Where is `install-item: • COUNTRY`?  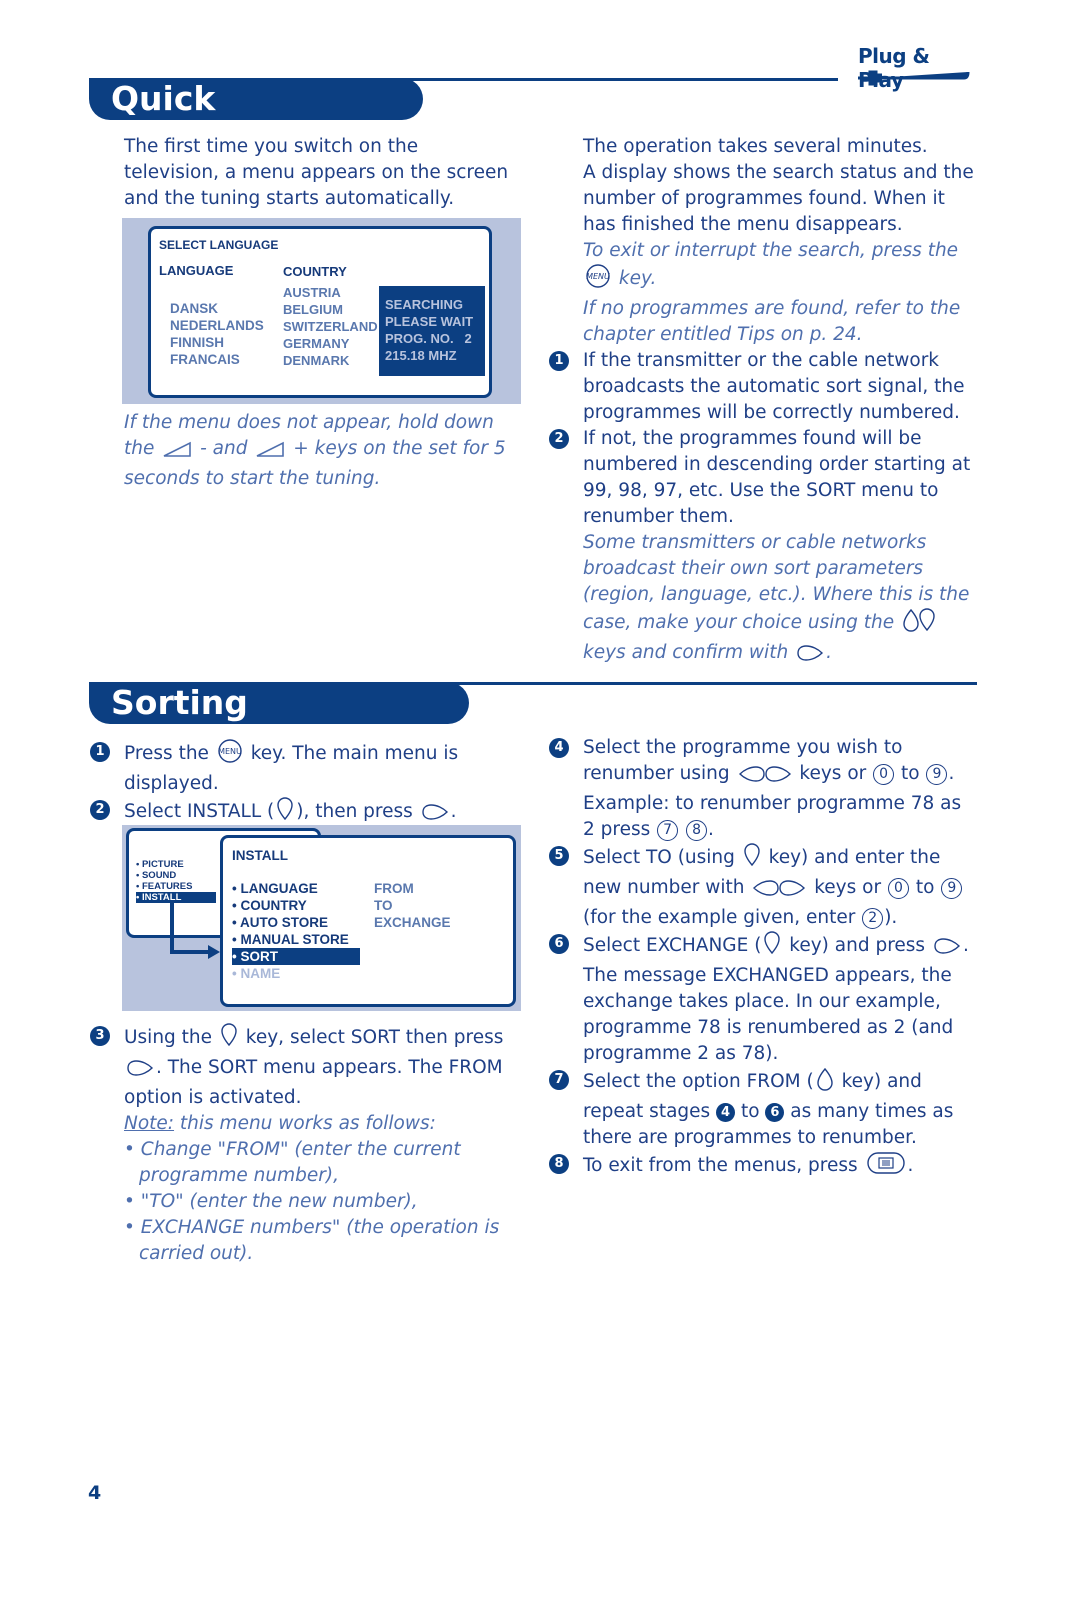
install-item: • COUNTRY is located at coordinates (269, 905).